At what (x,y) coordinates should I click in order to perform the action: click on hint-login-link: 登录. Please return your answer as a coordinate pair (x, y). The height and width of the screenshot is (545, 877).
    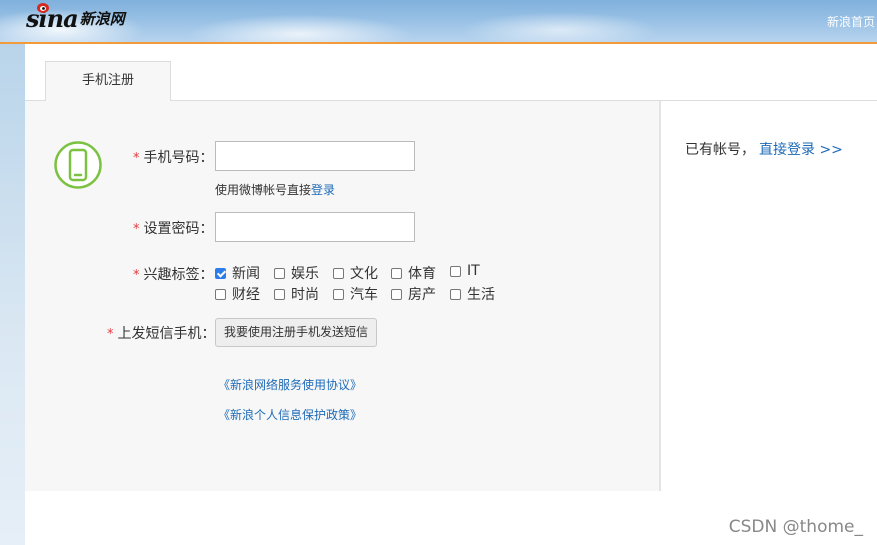
    Looking at the image, I should click on (323, 190).